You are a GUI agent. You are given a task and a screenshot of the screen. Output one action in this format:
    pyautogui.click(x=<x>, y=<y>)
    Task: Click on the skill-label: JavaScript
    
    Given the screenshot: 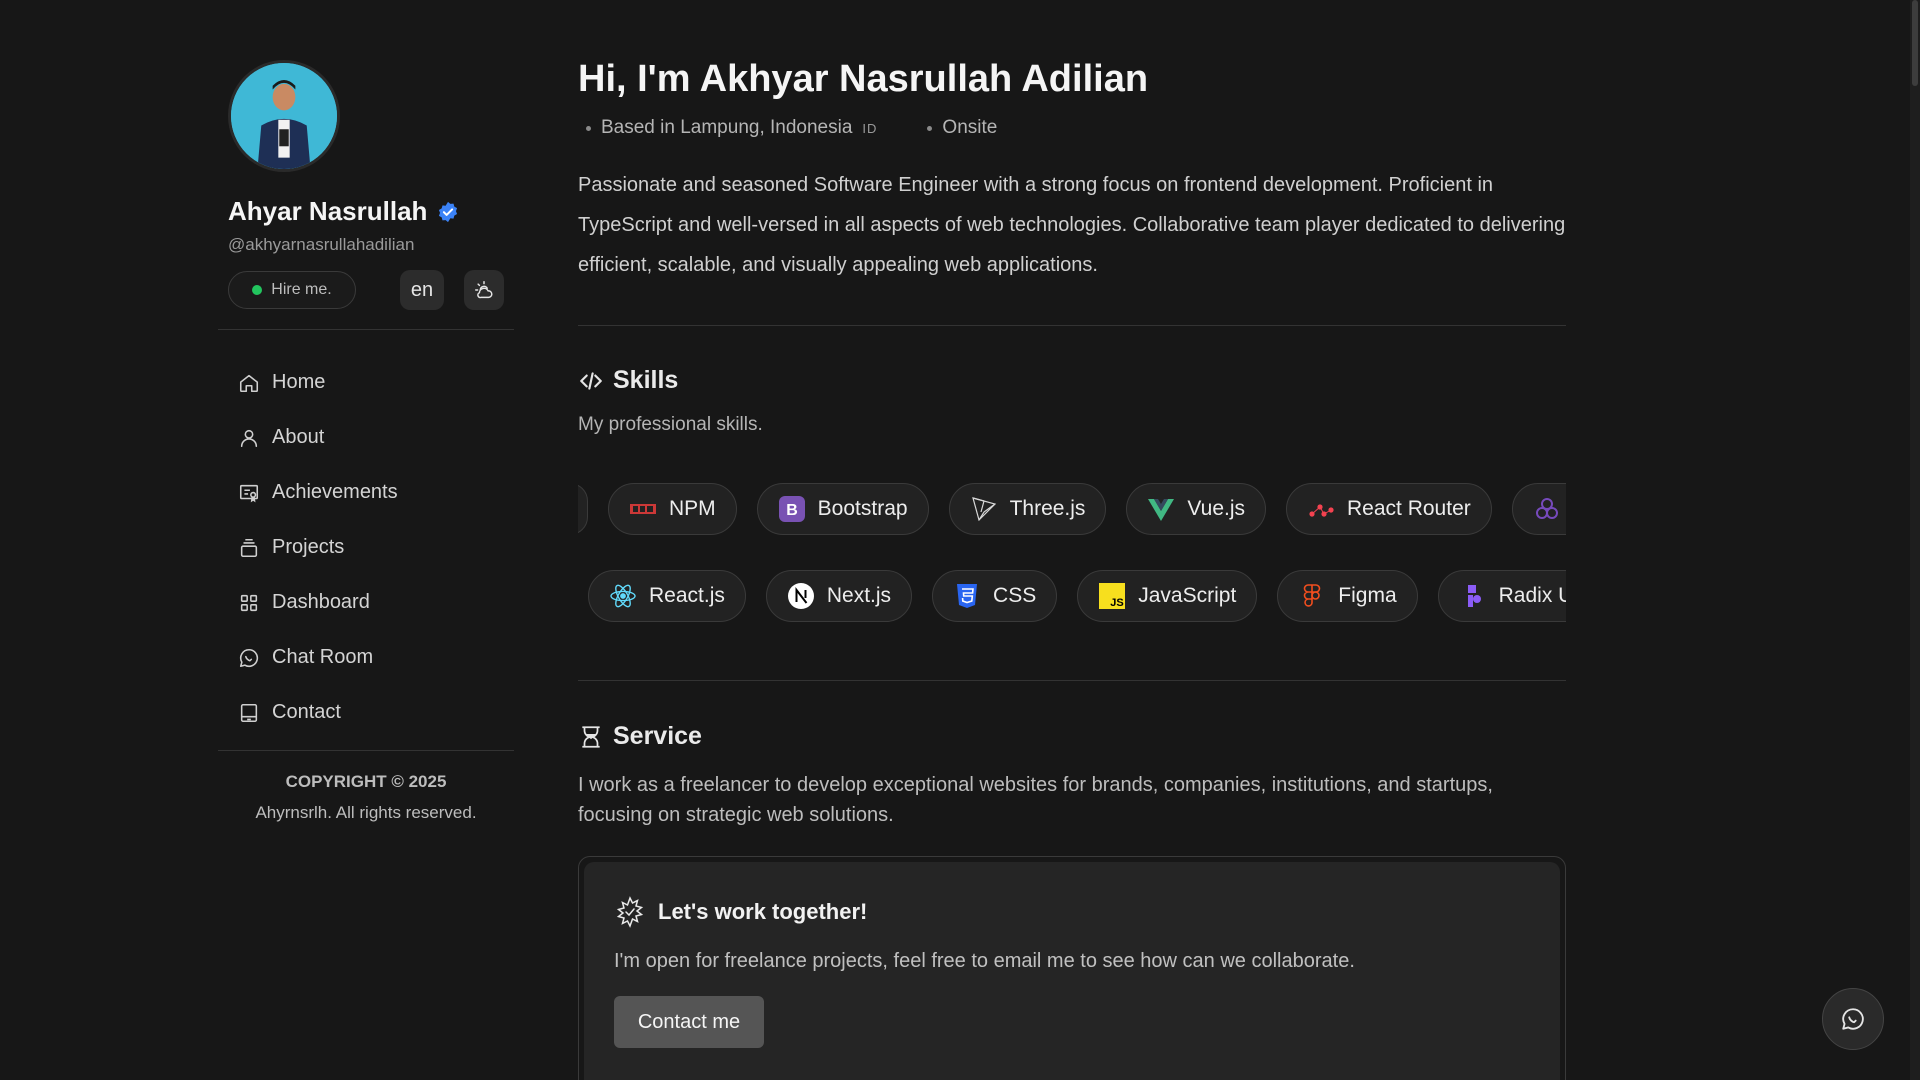 What is the action you would take?
    pyautogui.click(x=1187, y=595)
    